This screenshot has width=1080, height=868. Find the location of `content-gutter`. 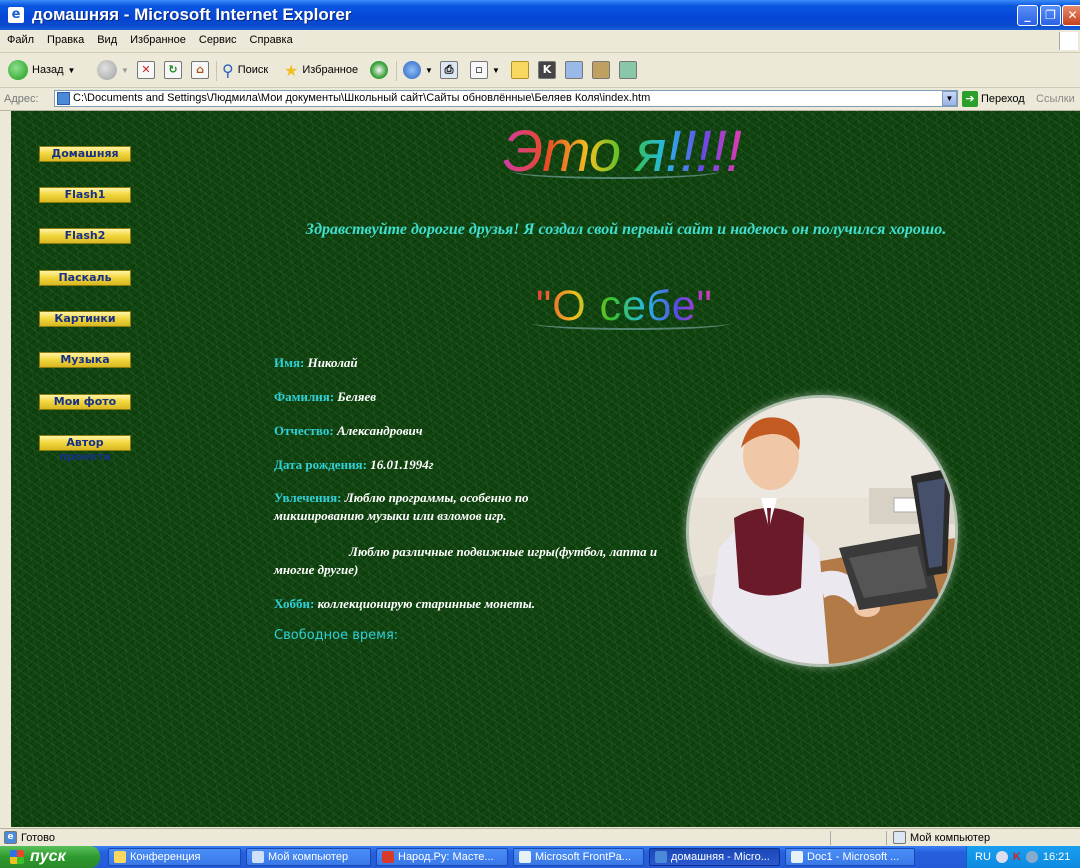

content-gutter is located at coordinates (5, 469).